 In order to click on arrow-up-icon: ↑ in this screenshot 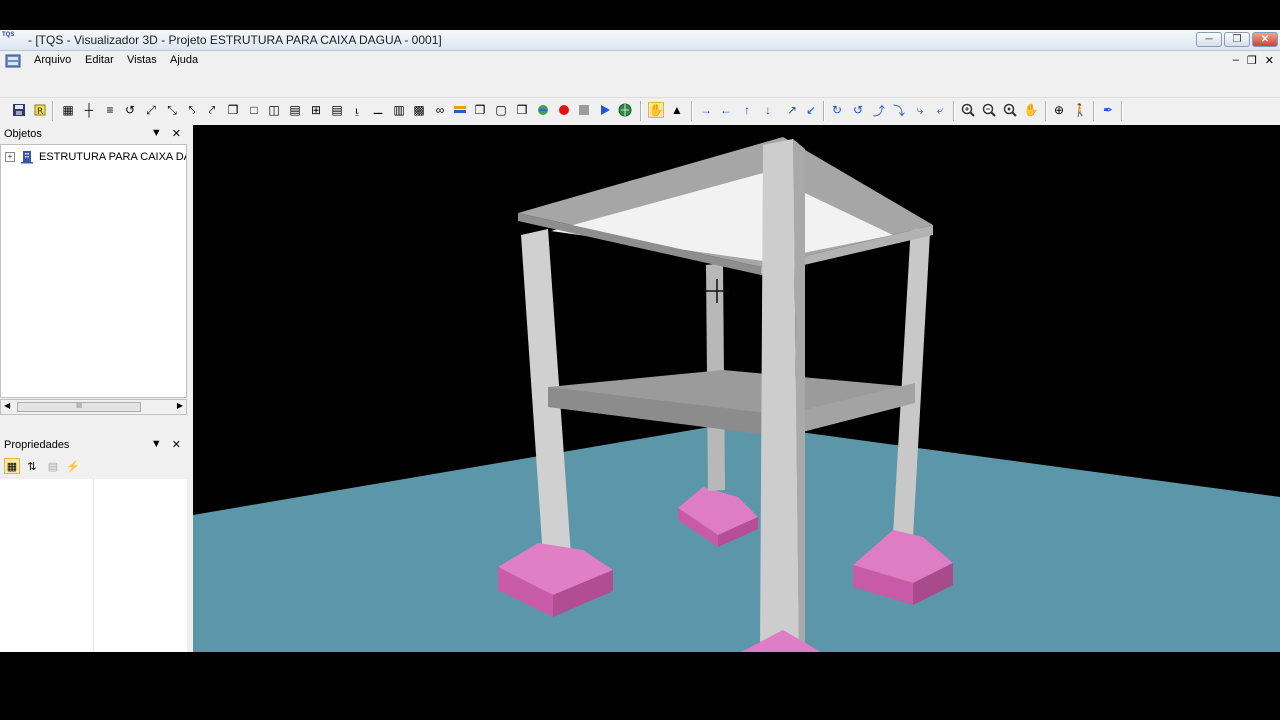, I will do `click(747, 110)`.